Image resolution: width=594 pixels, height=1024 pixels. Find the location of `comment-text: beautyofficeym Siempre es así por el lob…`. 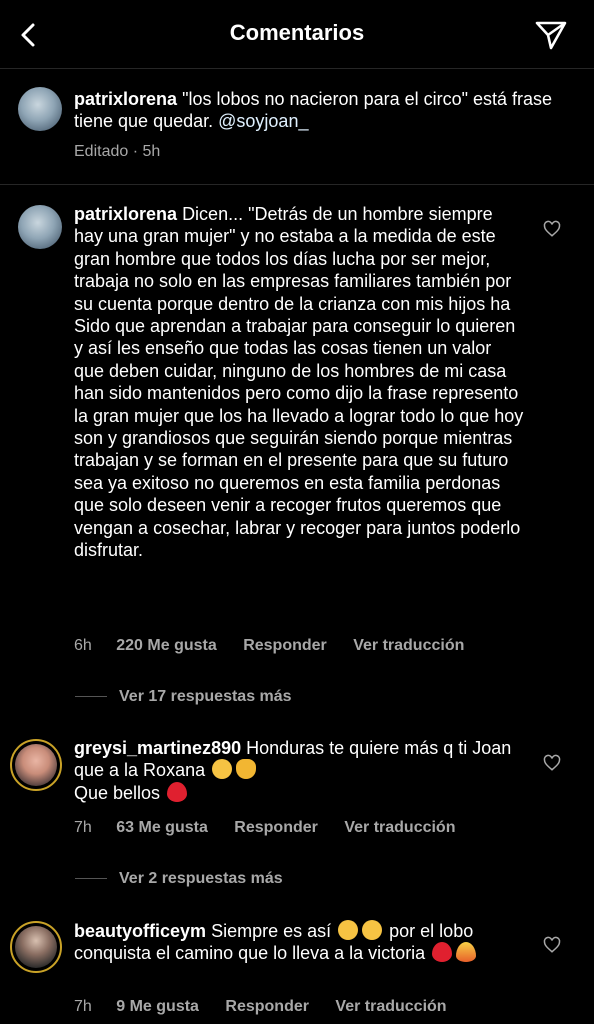

comment-text: beautyofficeym Siempre es así por el lob… is located at coordinates (299, 942).